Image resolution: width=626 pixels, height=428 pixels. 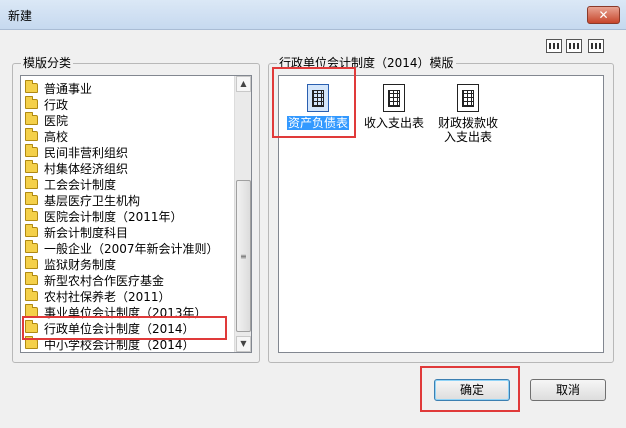 I want to click on category-scrollbar: ▲ ≡ ▼, so click(x=242, y=214).